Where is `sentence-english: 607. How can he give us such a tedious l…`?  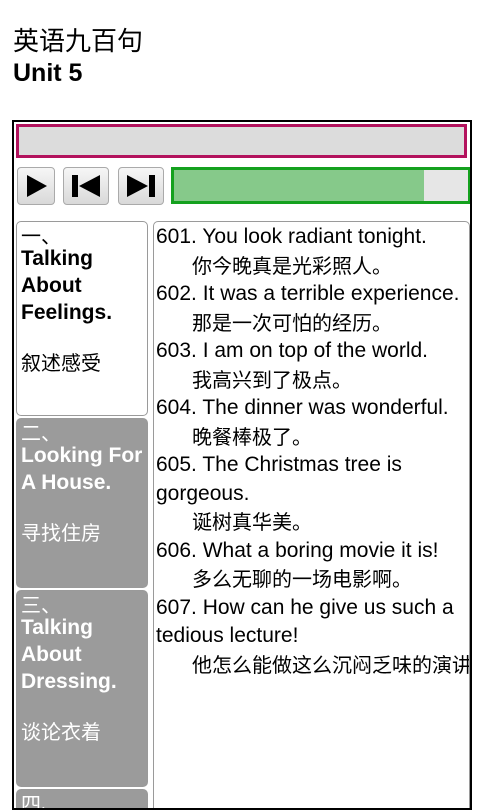 sentence-english: 607. How can he give us such a tedious l… is located at coordinates (305, 621).